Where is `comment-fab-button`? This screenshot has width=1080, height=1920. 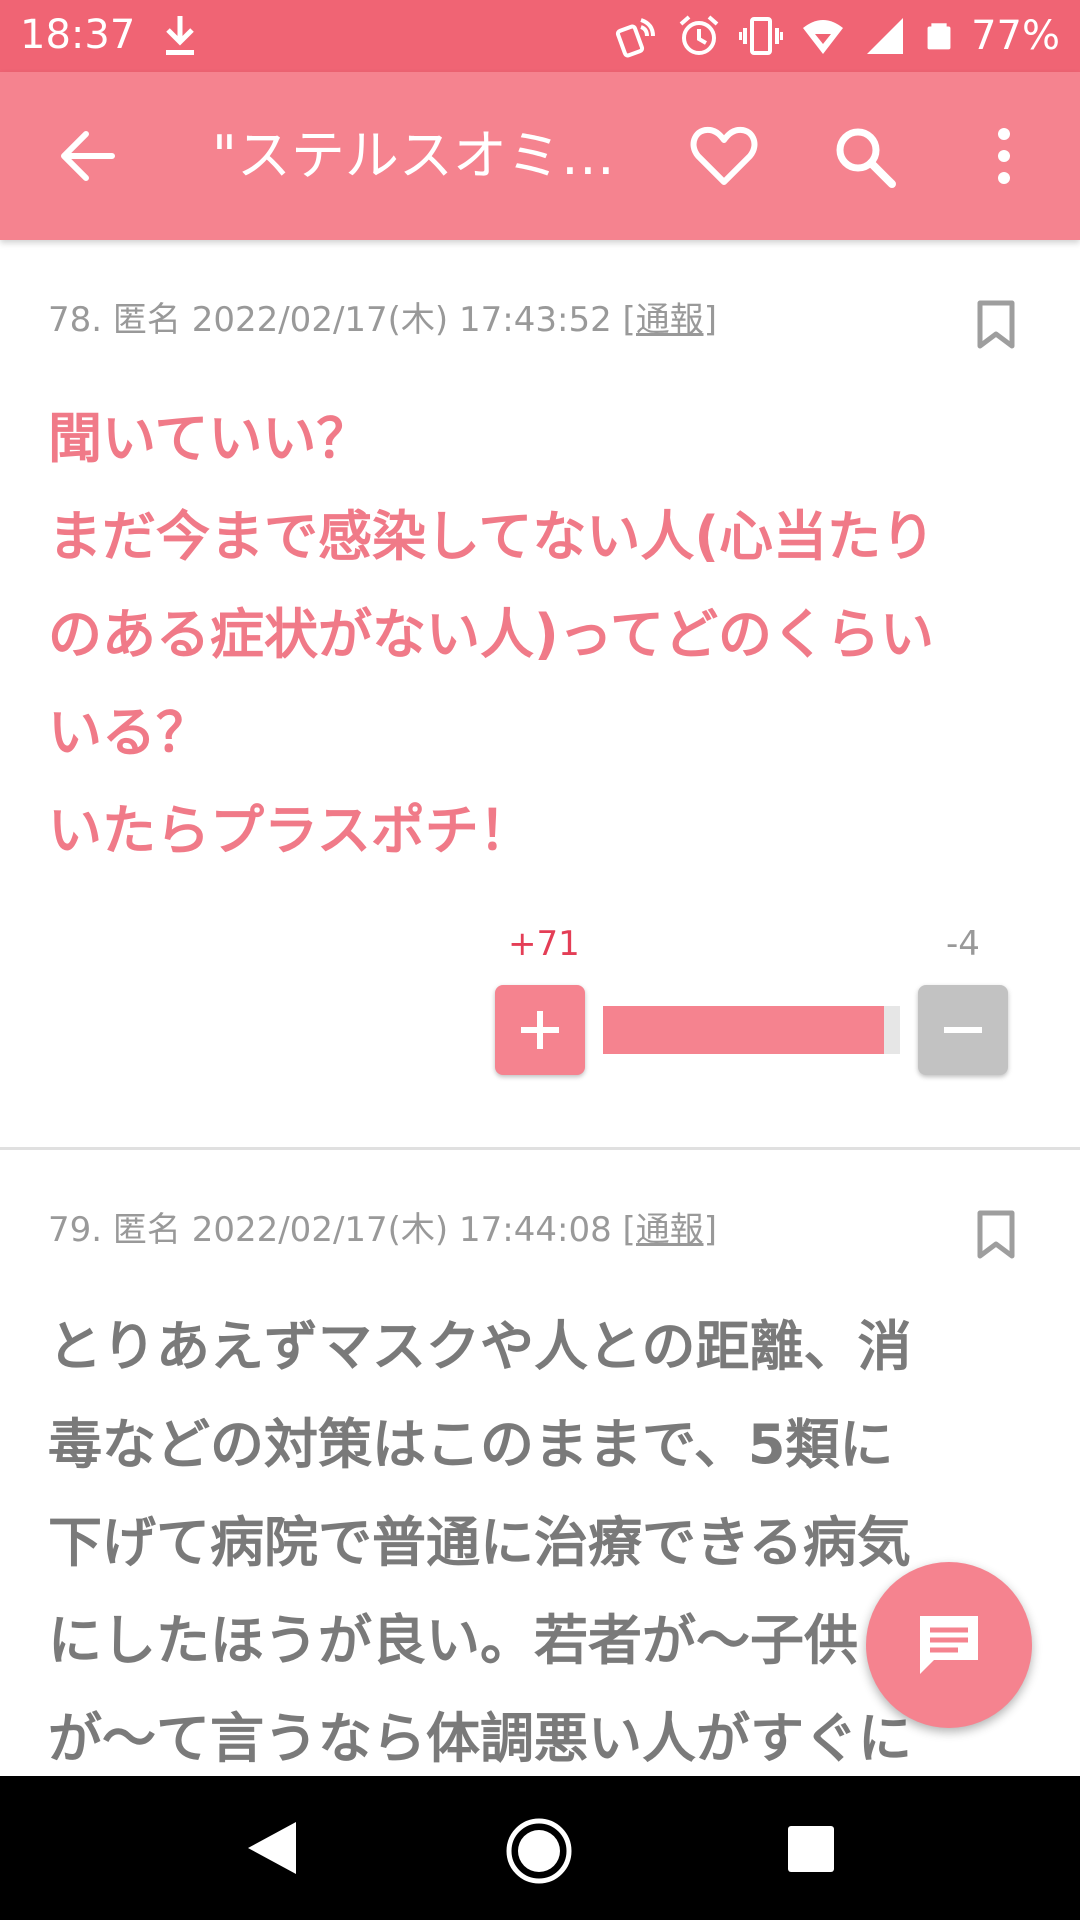 comment-fab-button is located at coordinates (949, 1645).